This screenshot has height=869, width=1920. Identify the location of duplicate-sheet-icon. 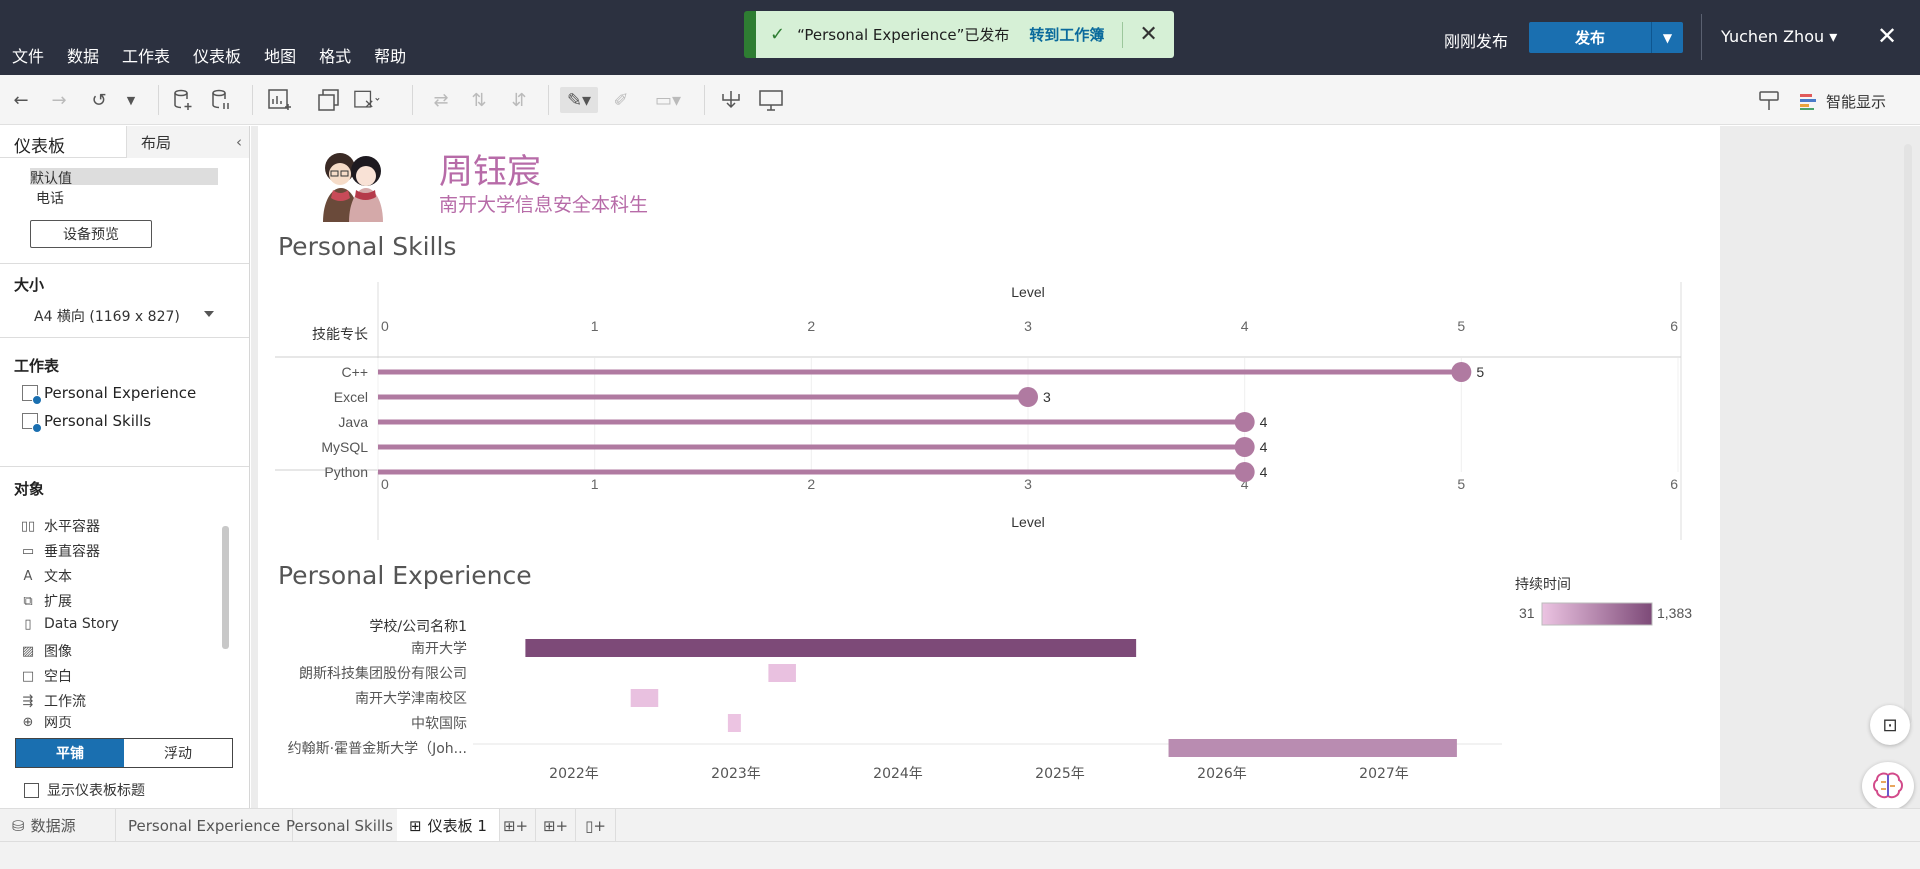
(329, 100).